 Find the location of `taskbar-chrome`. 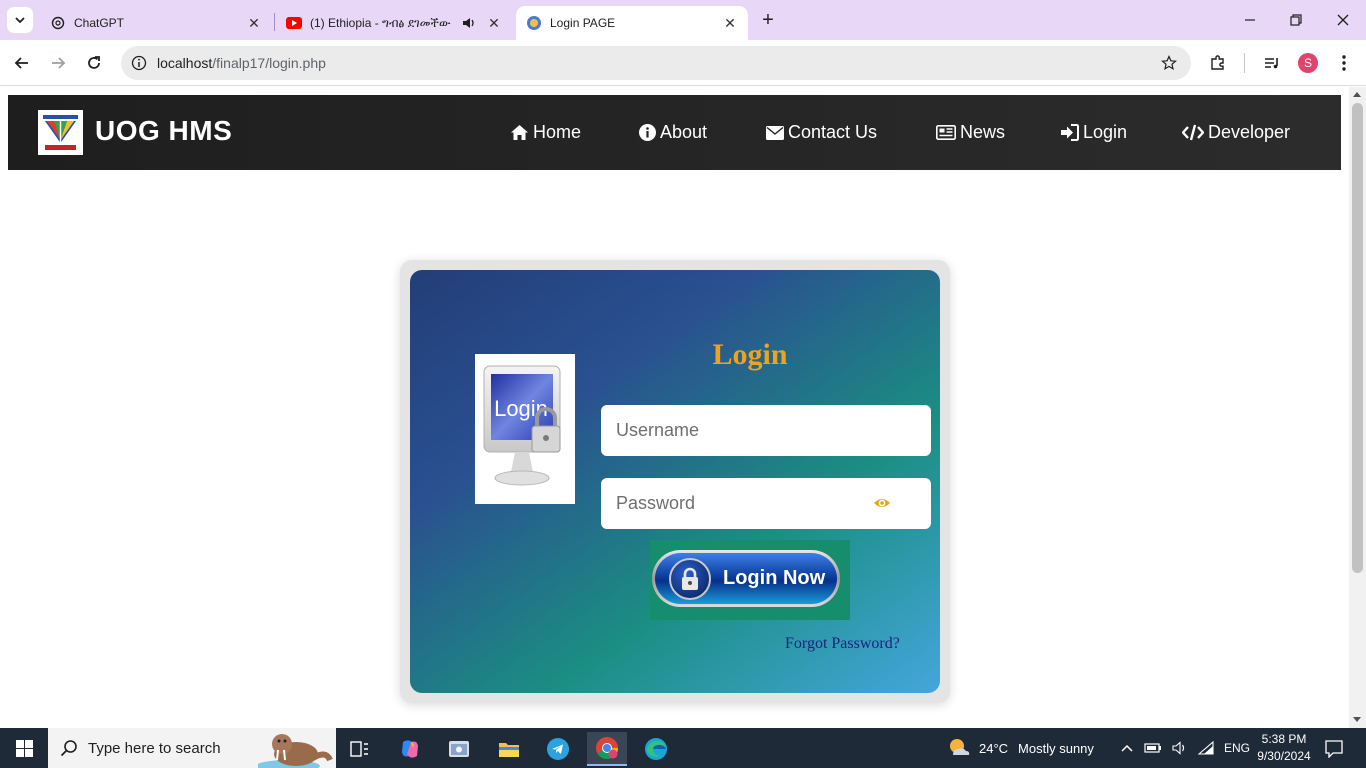

taskbar-chrome is located at coordinates (607, 749).